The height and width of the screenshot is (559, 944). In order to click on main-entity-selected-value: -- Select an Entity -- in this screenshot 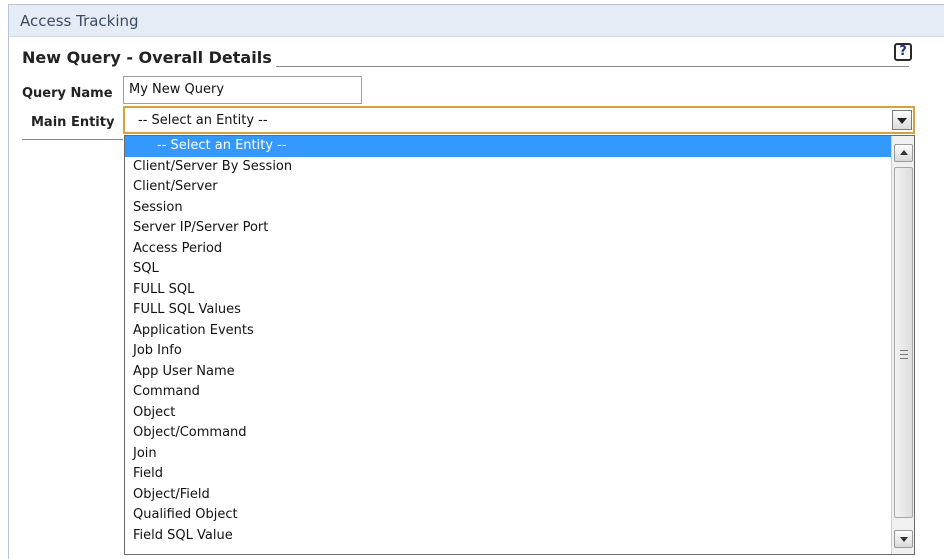, I will do `click(203, 120)`.